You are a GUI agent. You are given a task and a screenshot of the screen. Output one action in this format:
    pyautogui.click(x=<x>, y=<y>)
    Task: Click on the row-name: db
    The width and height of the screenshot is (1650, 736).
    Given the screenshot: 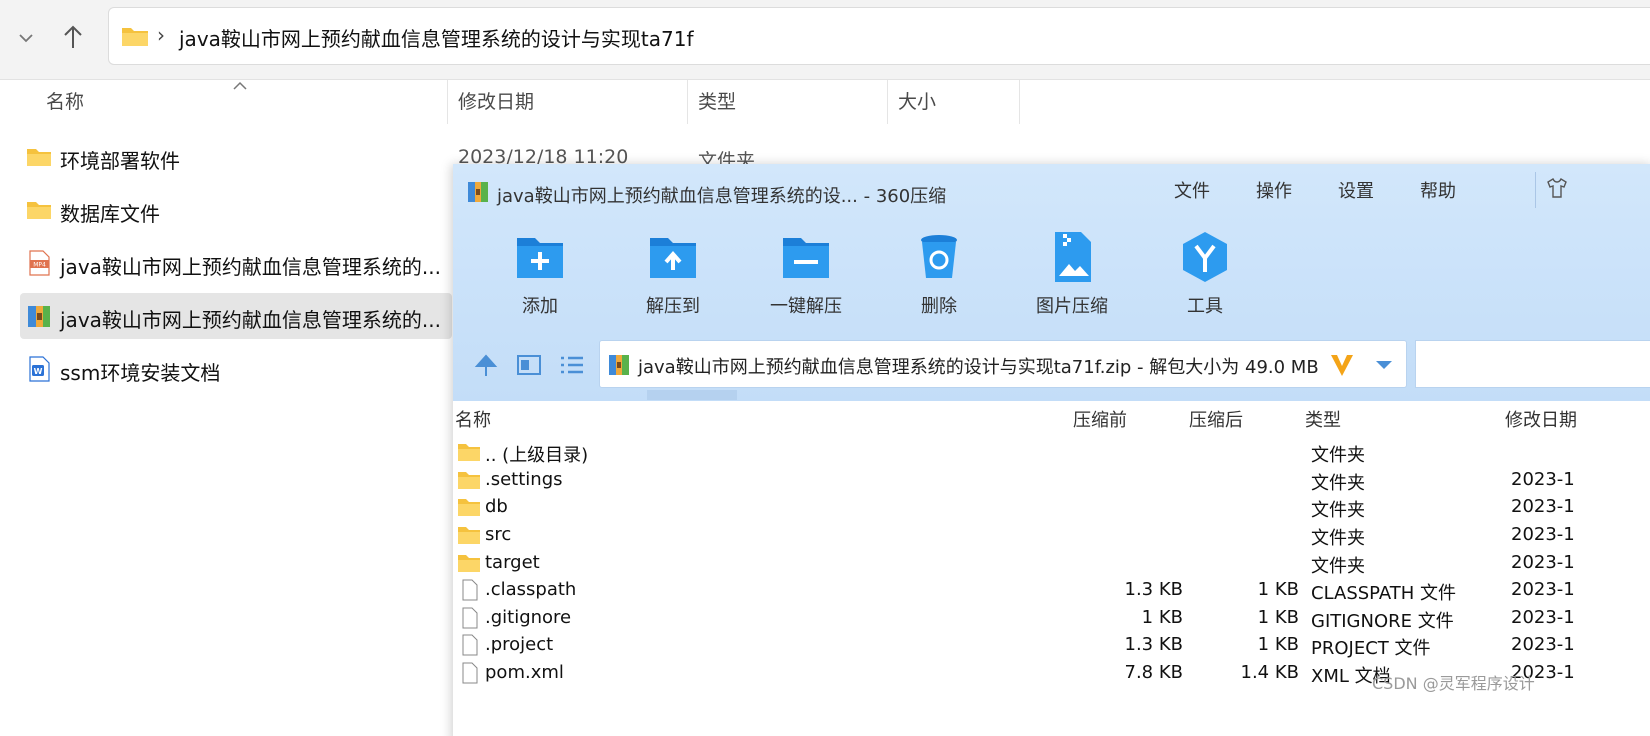 What is the action you would take?
    pyautogui.click(x=496, y=506)
    